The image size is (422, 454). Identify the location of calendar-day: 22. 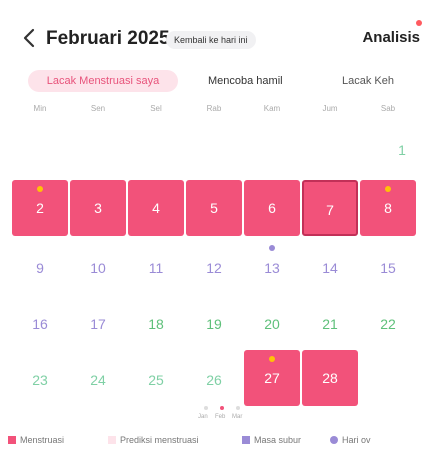
(388, 322).